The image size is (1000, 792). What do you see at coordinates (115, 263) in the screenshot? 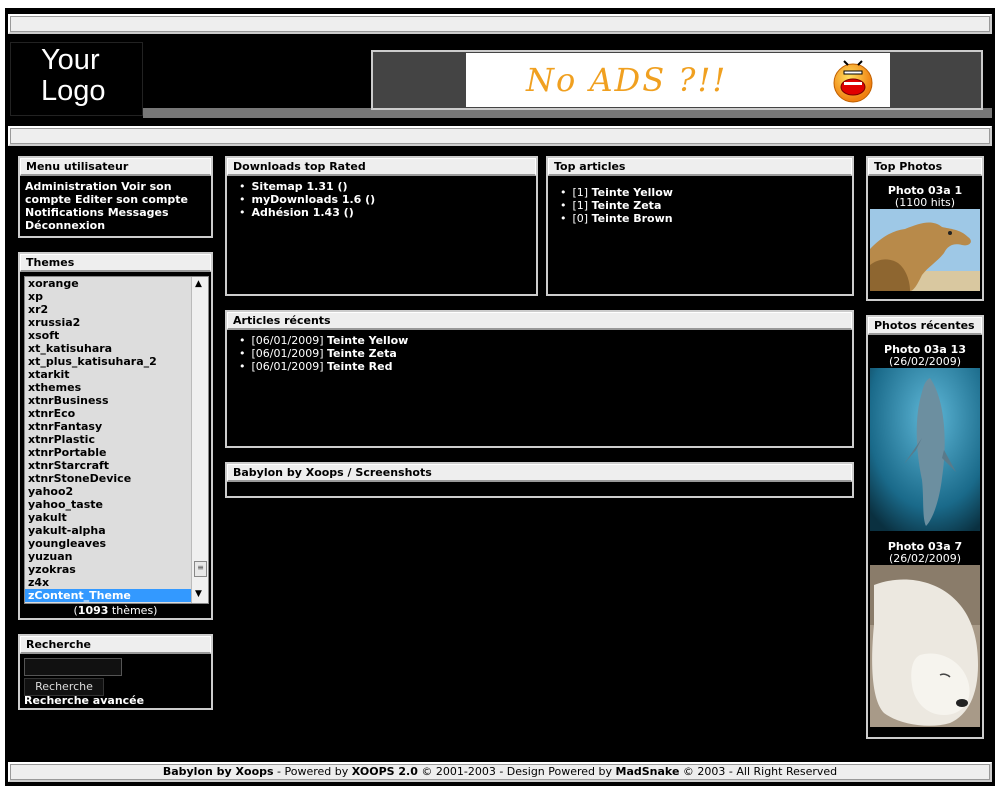
I see `block-title: Themes` at bounding box center [115, 263].